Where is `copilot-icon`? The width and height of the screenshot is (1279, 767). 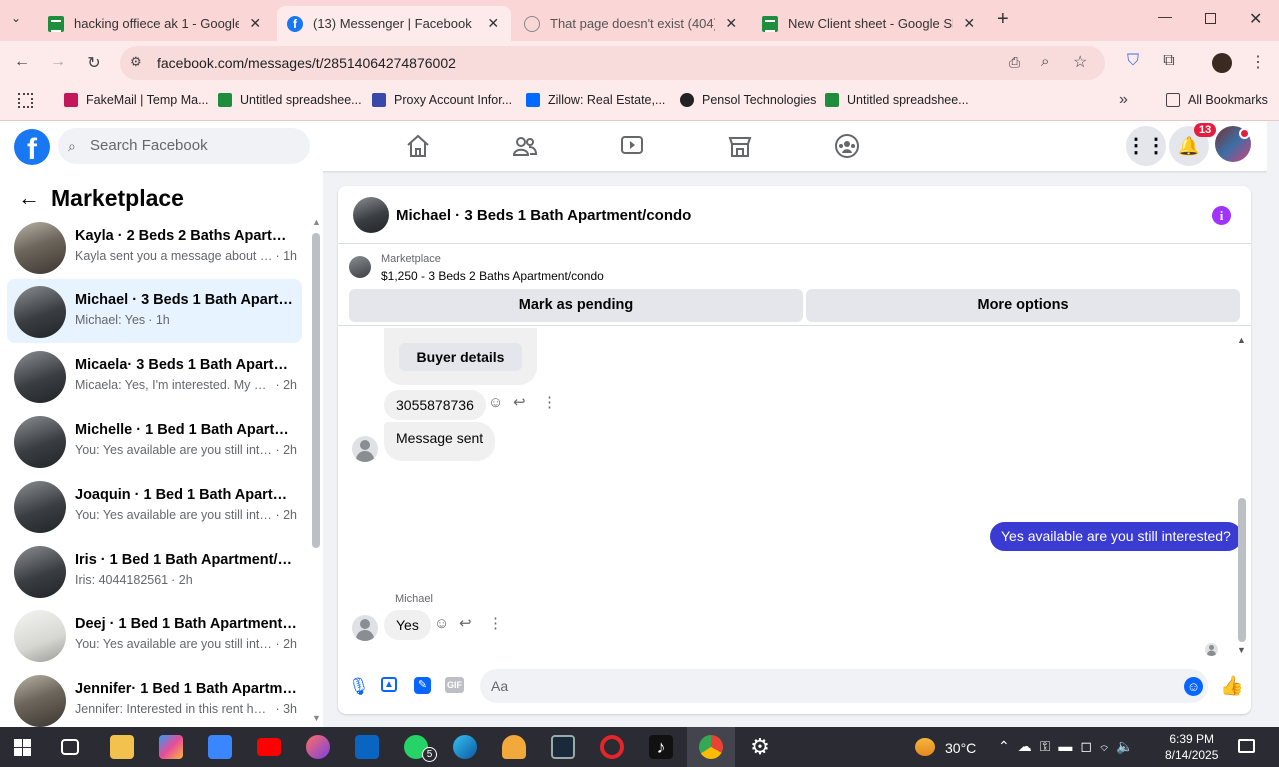
copilot-icon is located at coordinates (171, 747).